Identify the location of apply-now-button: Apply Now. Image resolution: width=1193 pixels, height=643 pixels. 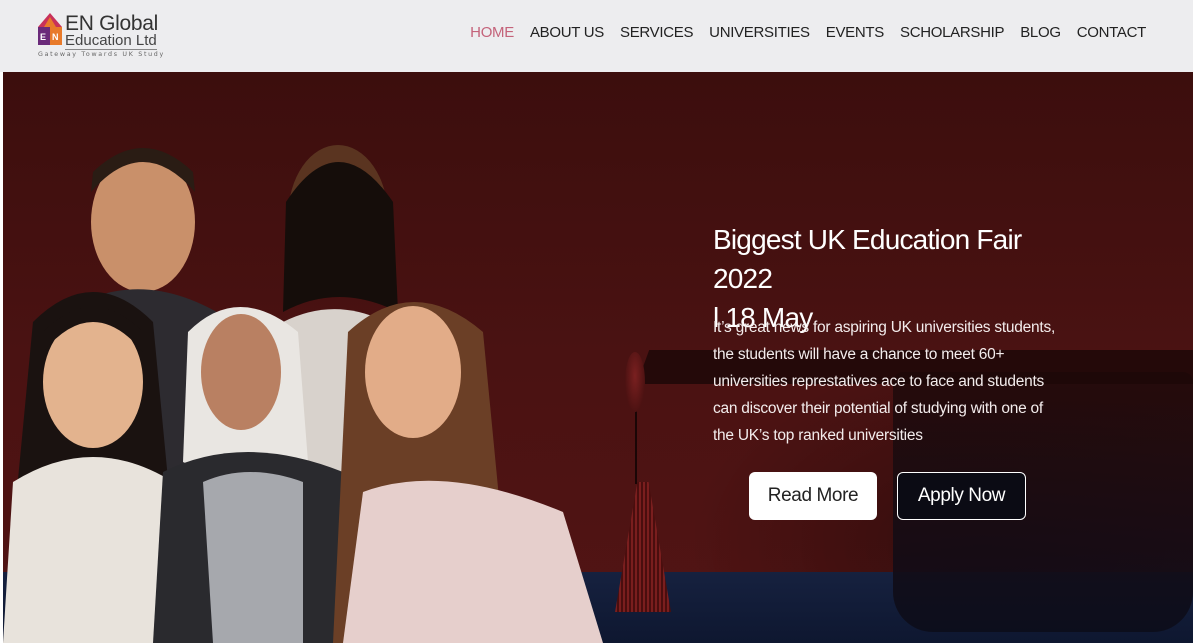
(961, 496).